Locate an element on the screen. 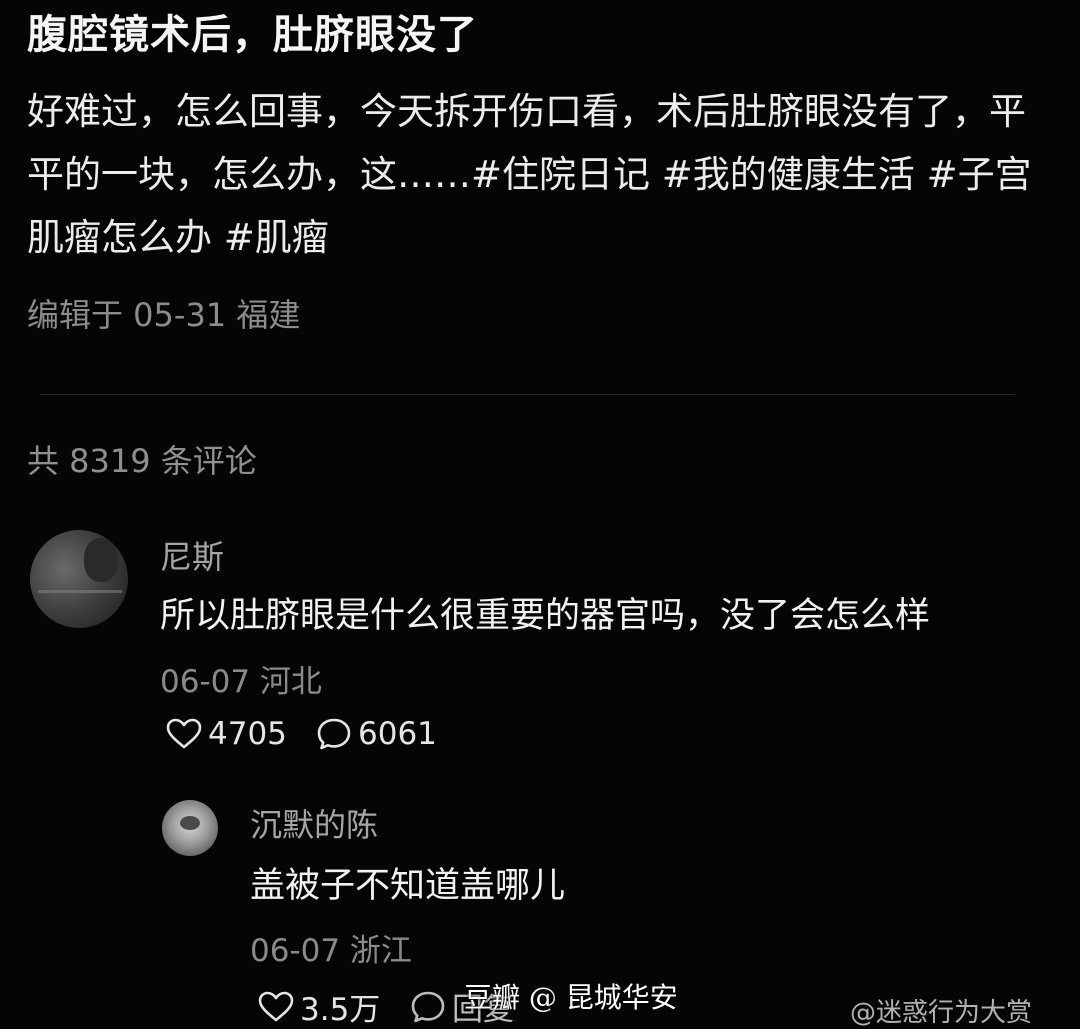 Image resolution: width=1080 pixels, height=1029 pixels. comment-meta: 06-07 浙江 is located at coordinates (331, 951).